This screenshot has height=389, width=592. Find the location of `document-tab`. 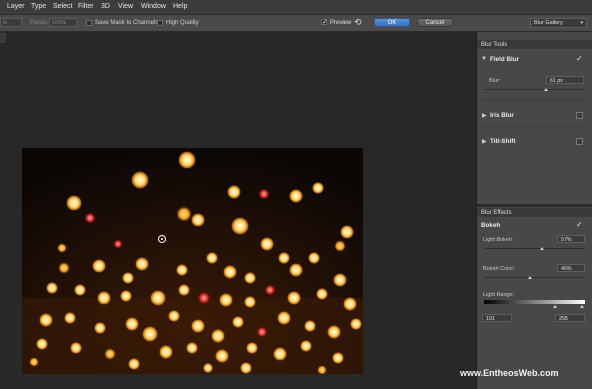

document-tab is located at coordinates (3, 38).